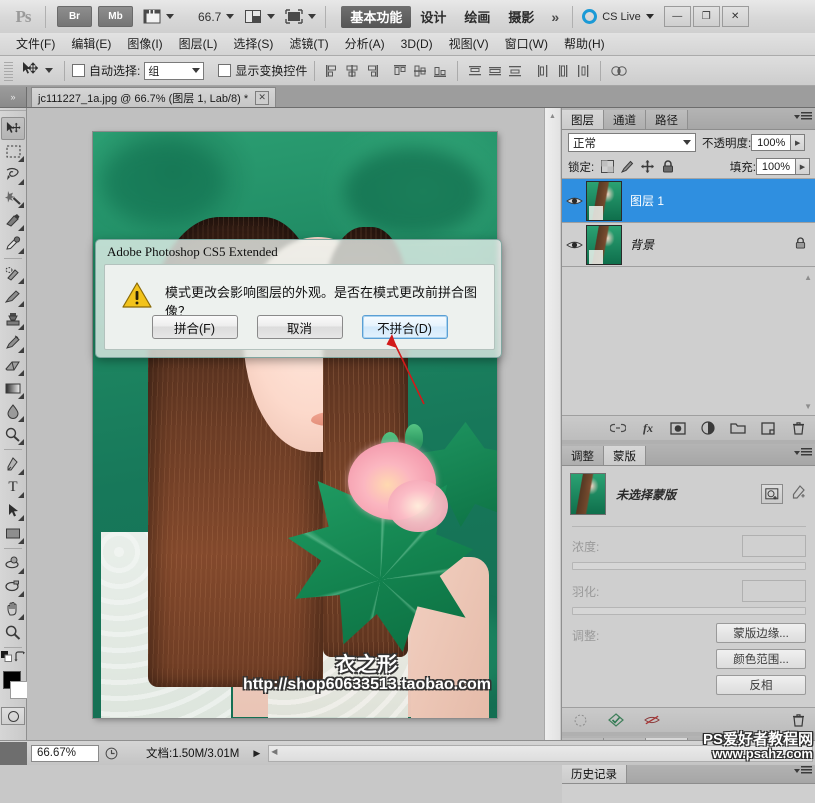 This screenshot has height=803, width=815. I want to click on zoom-tool, so click(13, 632).